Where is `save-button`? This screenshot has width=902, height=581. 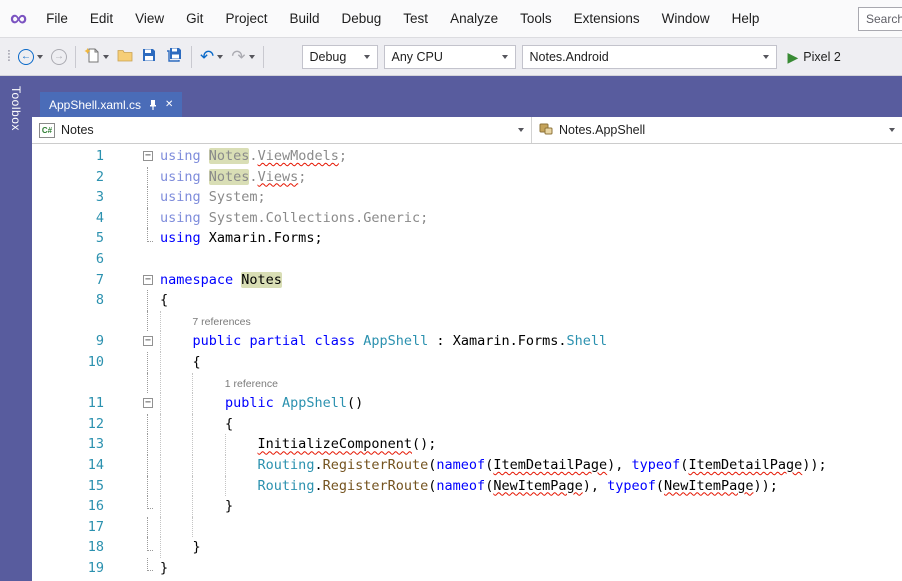 save-button is located at coordinates (149, 57).